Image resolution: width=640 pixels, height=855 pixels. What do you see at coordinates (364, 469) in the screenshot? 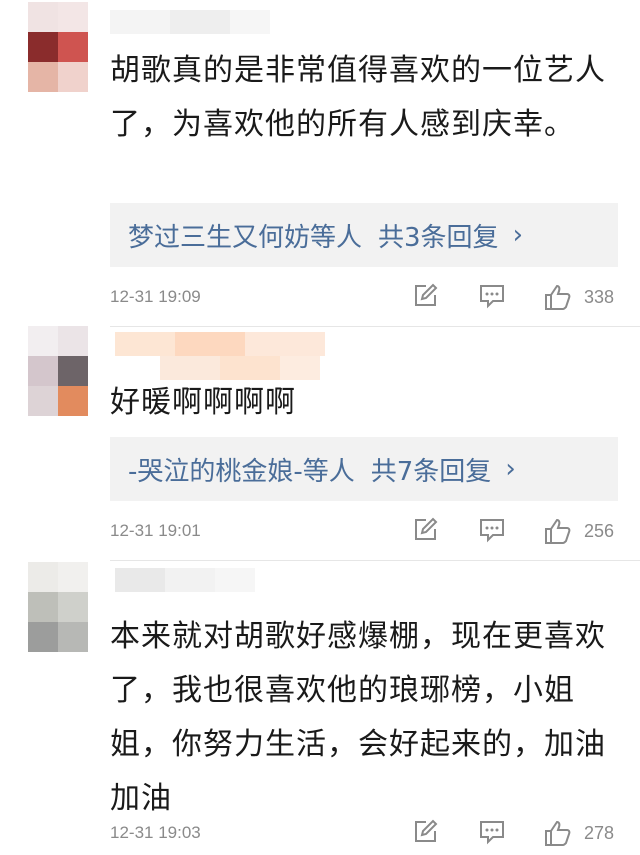
I see `replies-link: -哭泣的桃金娘-等人 共7条回复 ›` at bounding box center [364, 469].